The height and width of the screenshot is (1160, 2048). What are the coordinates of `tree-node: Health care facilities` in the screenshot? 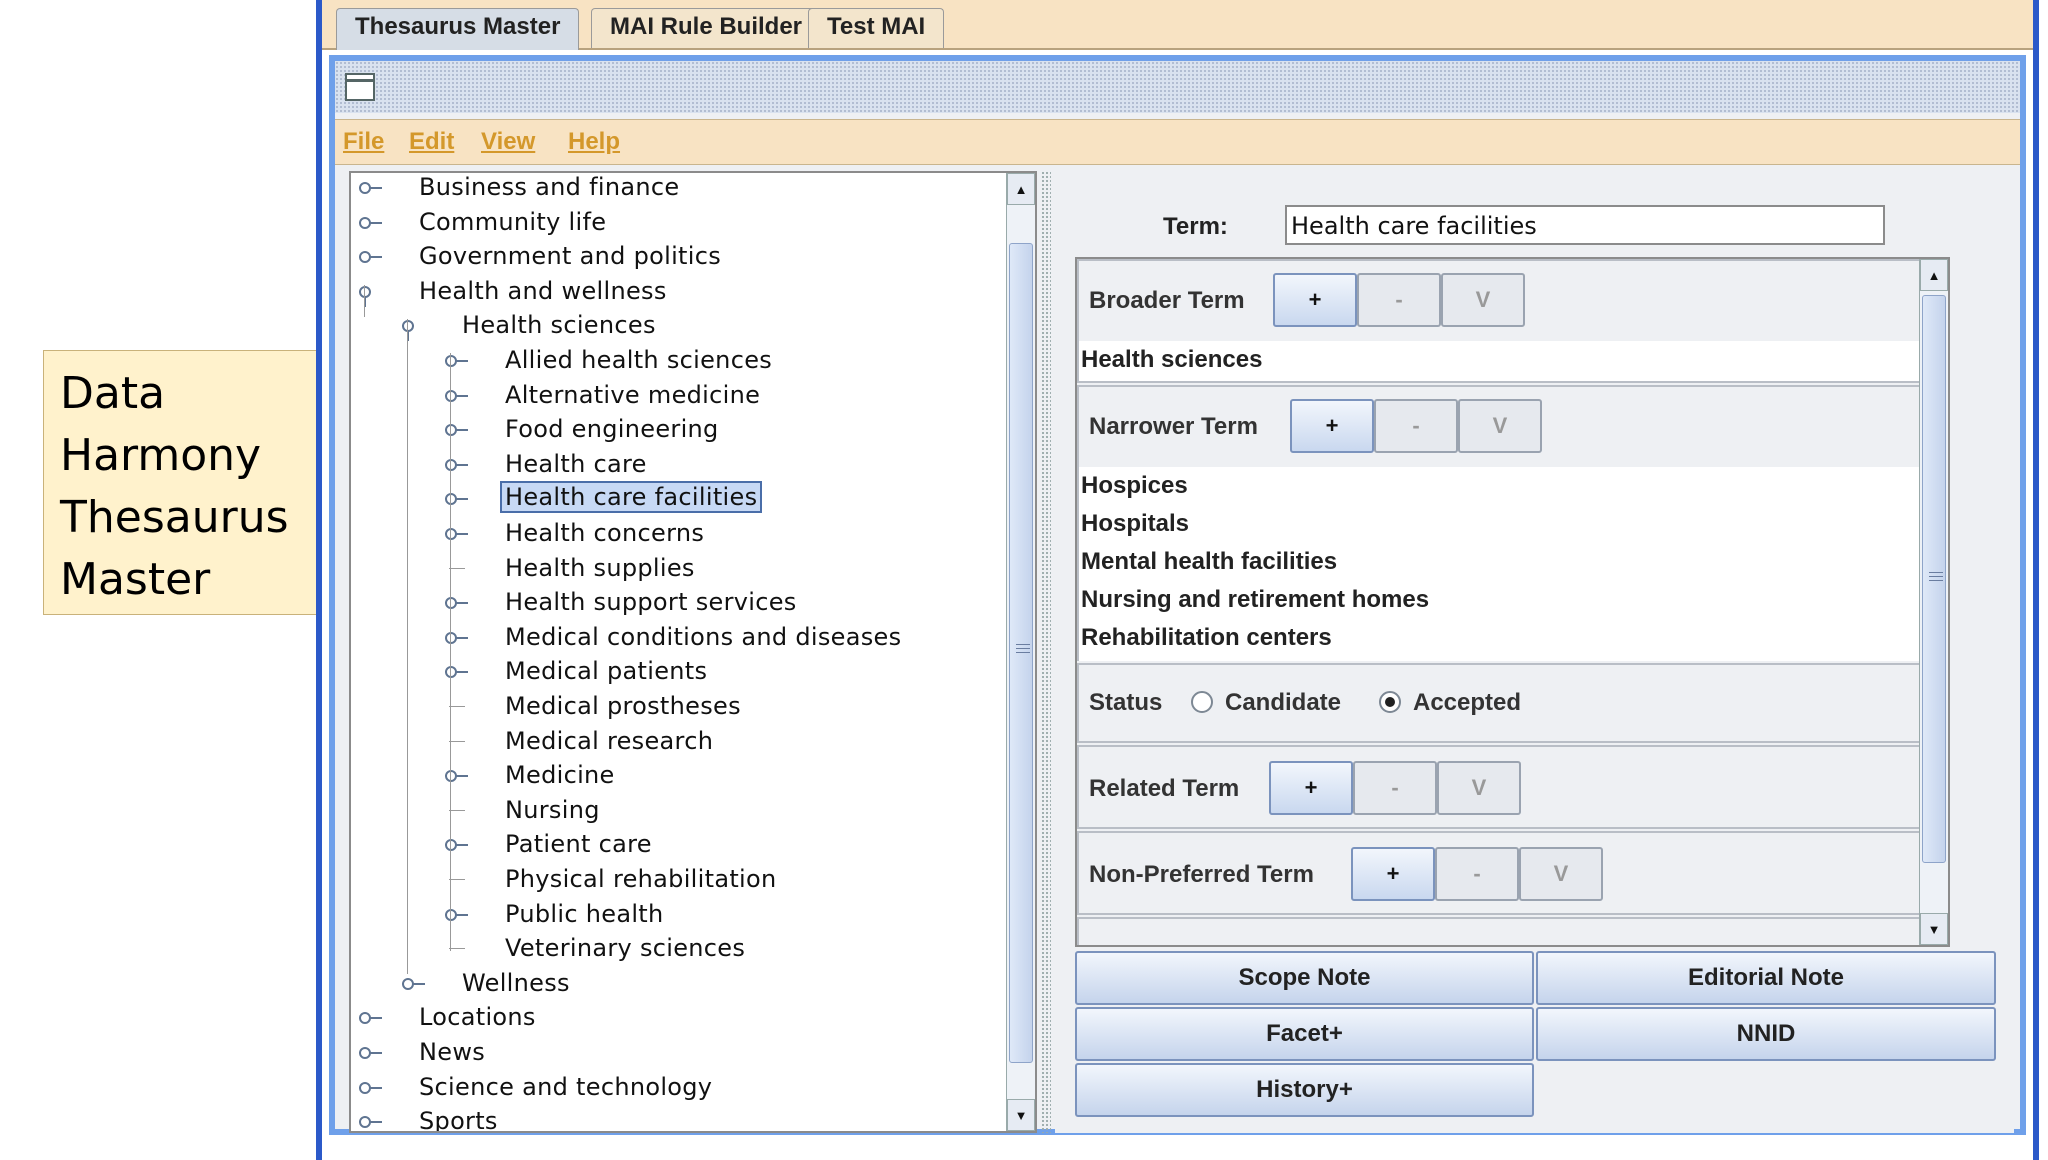 It's located at (676, 498).